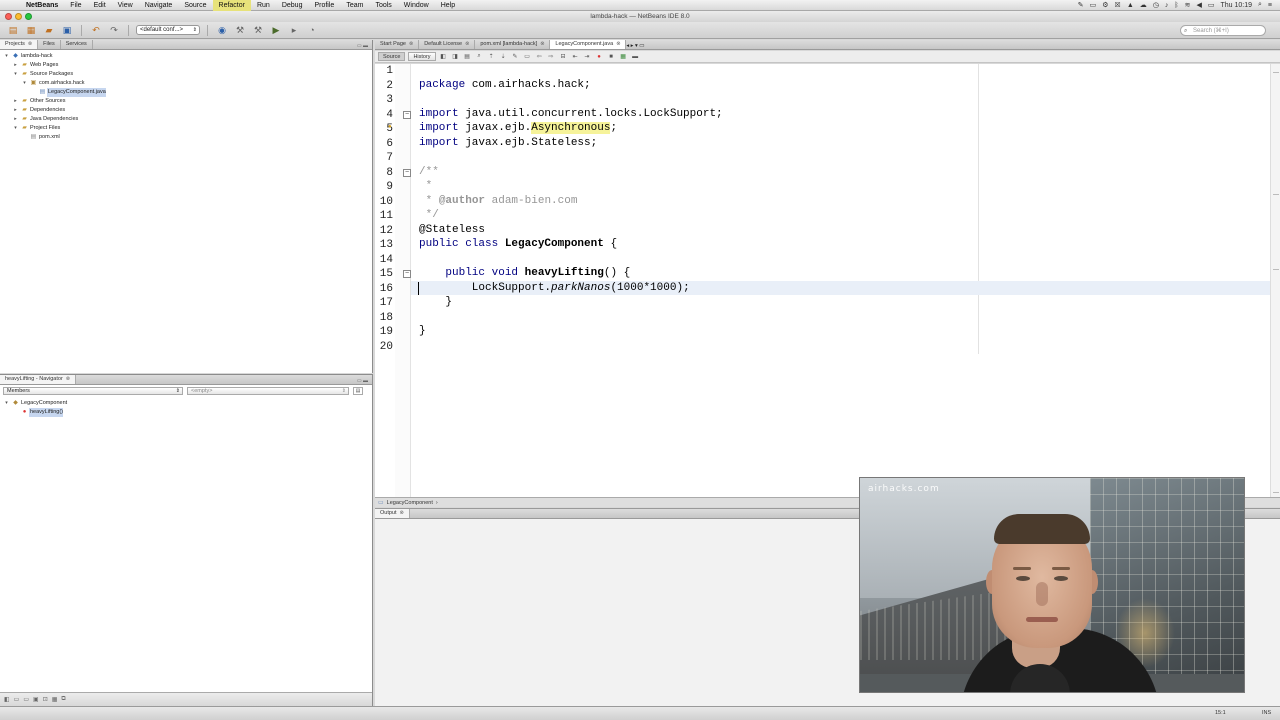 This screenshot has width=1280, height=720. Describe the element at coordinates (187, 128) in the screenshot. I see `tree-node: ▾ ▰ Project Files` at that location.